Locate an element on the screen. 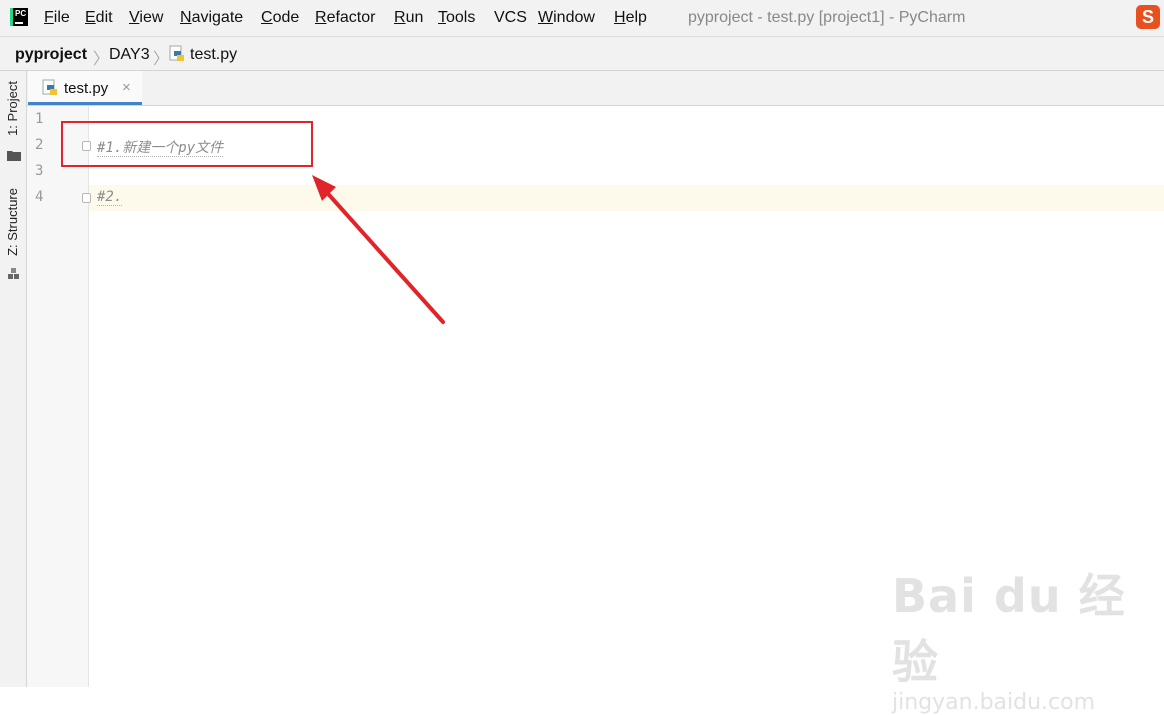  line-number: 1 is located at coordinates (39, 119).